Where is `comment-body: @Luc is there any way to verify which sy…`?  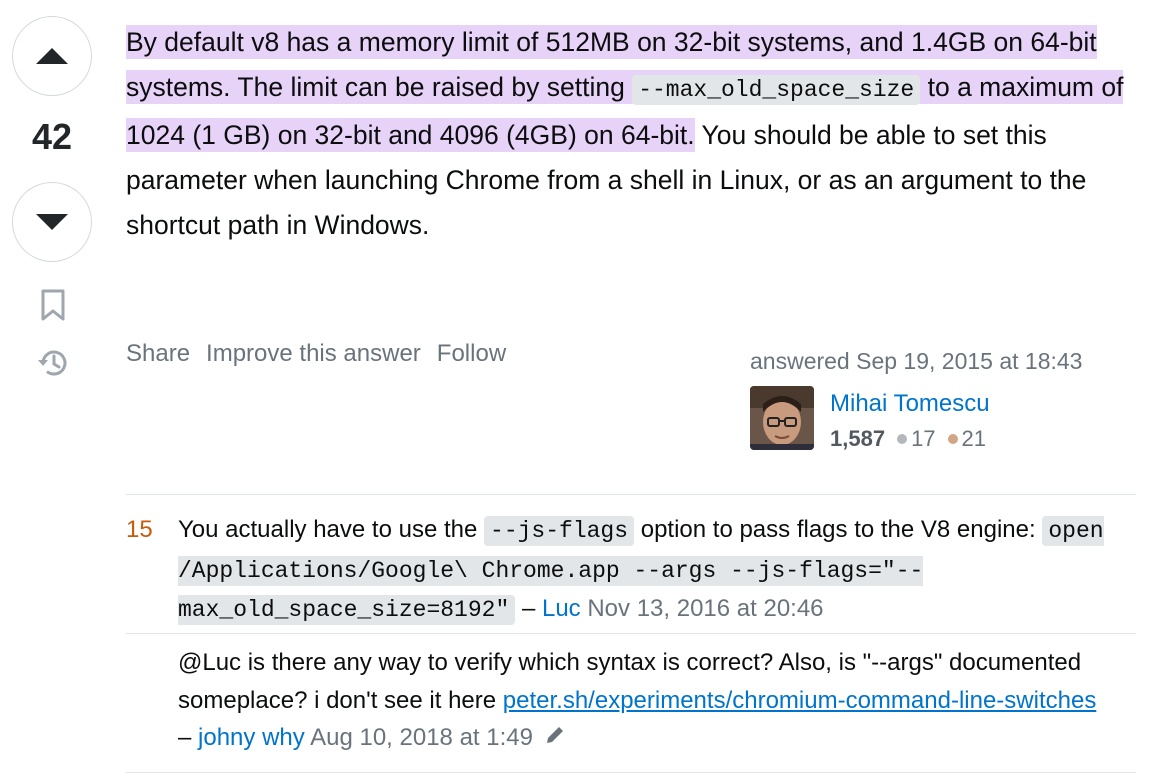 comment-body: @Luc is there any way to verify which sy… is located at coordinates (643, 700).